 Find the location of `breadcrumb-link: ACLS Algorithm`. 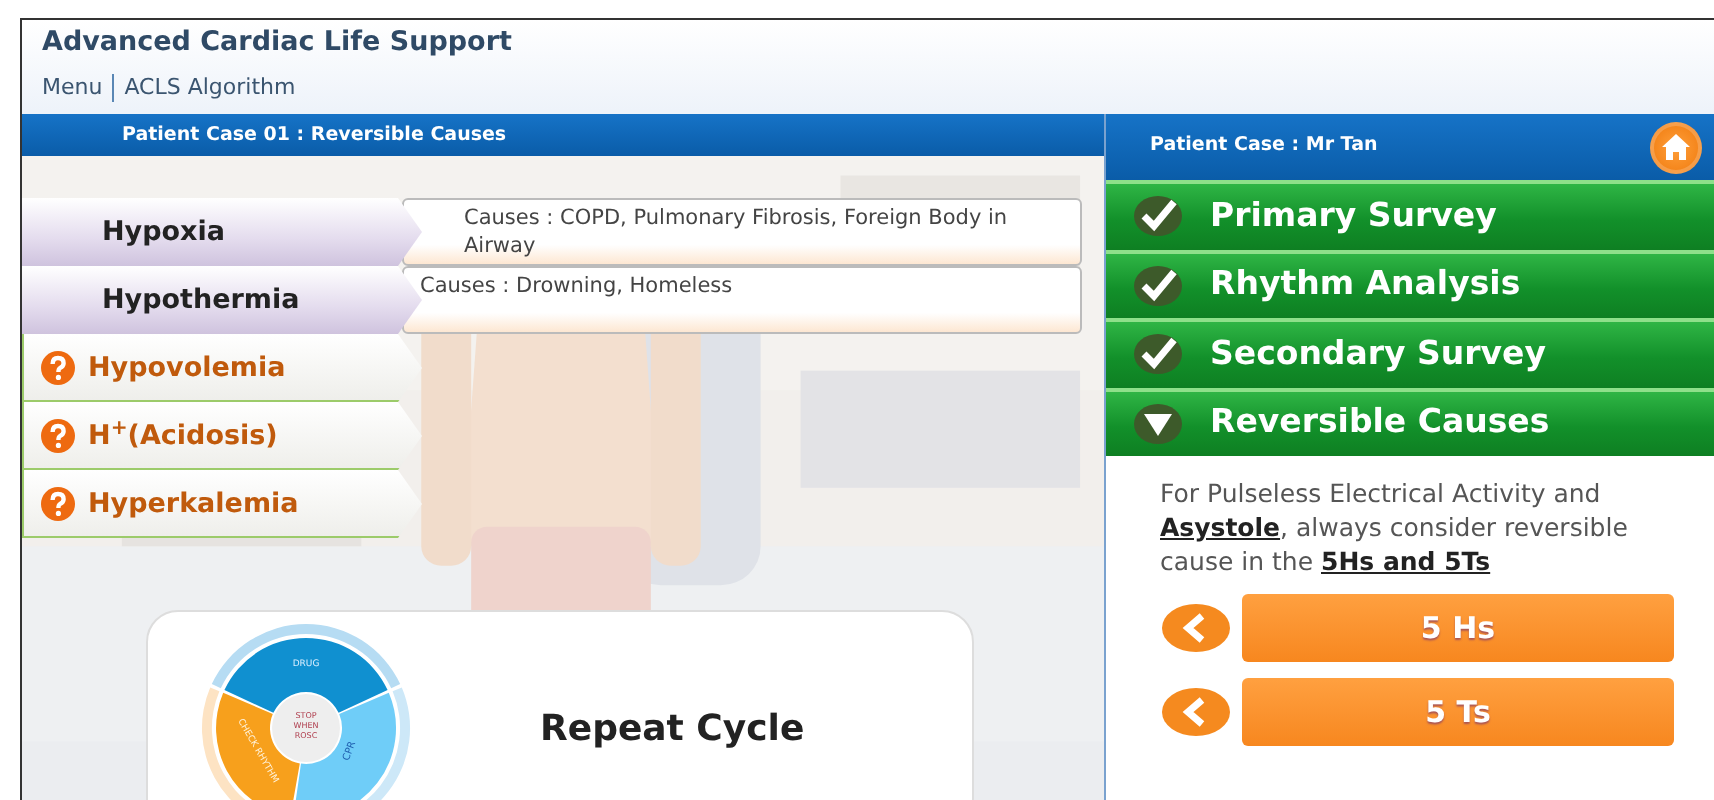

breadcrumb-link: ACLS Algorithm is located at coordinates (210, 93).